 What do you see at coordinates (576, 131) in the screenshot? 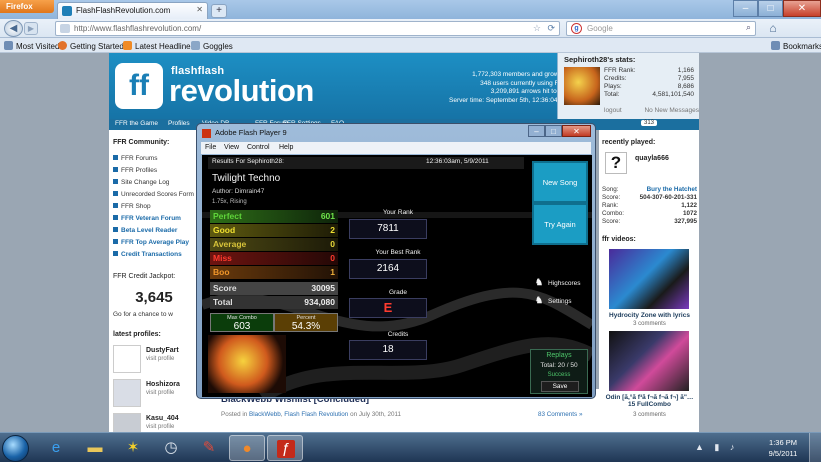
I see `flash-close-button: ✕` at bounding box center [576, 131].